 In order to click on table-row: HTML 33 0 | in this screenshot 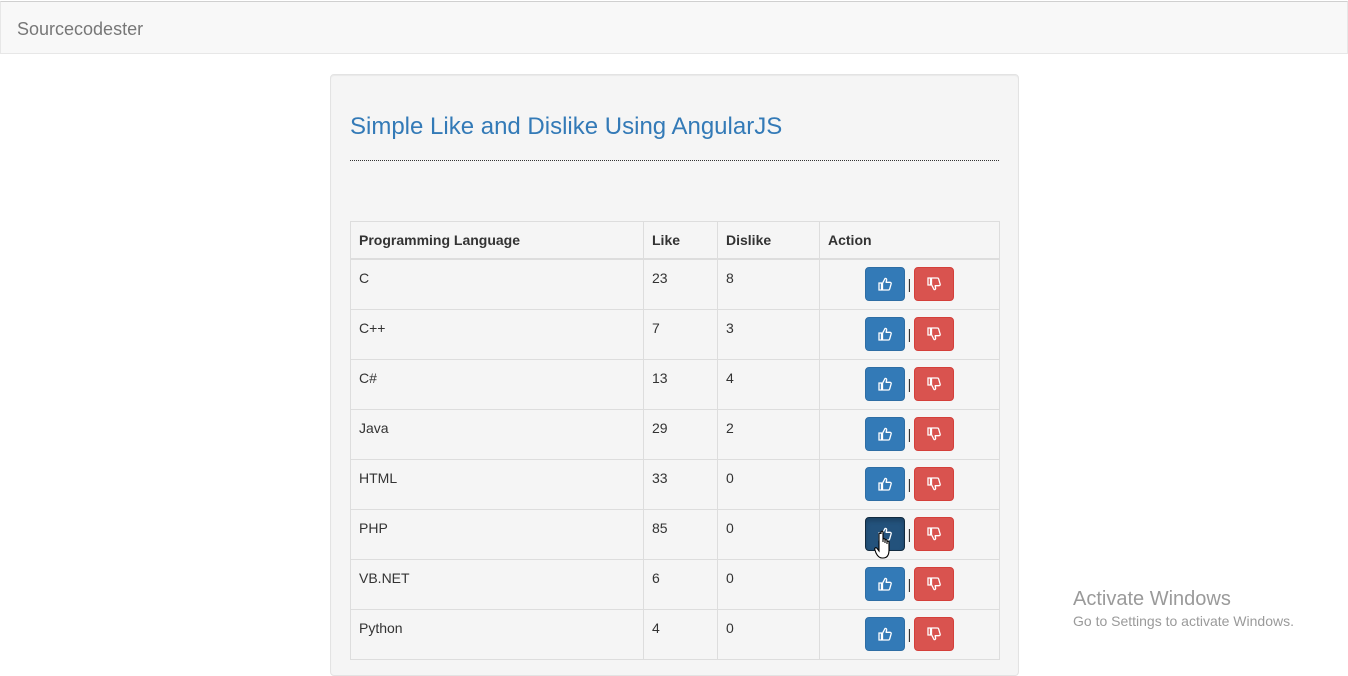, I will do `click(675, 484)`.